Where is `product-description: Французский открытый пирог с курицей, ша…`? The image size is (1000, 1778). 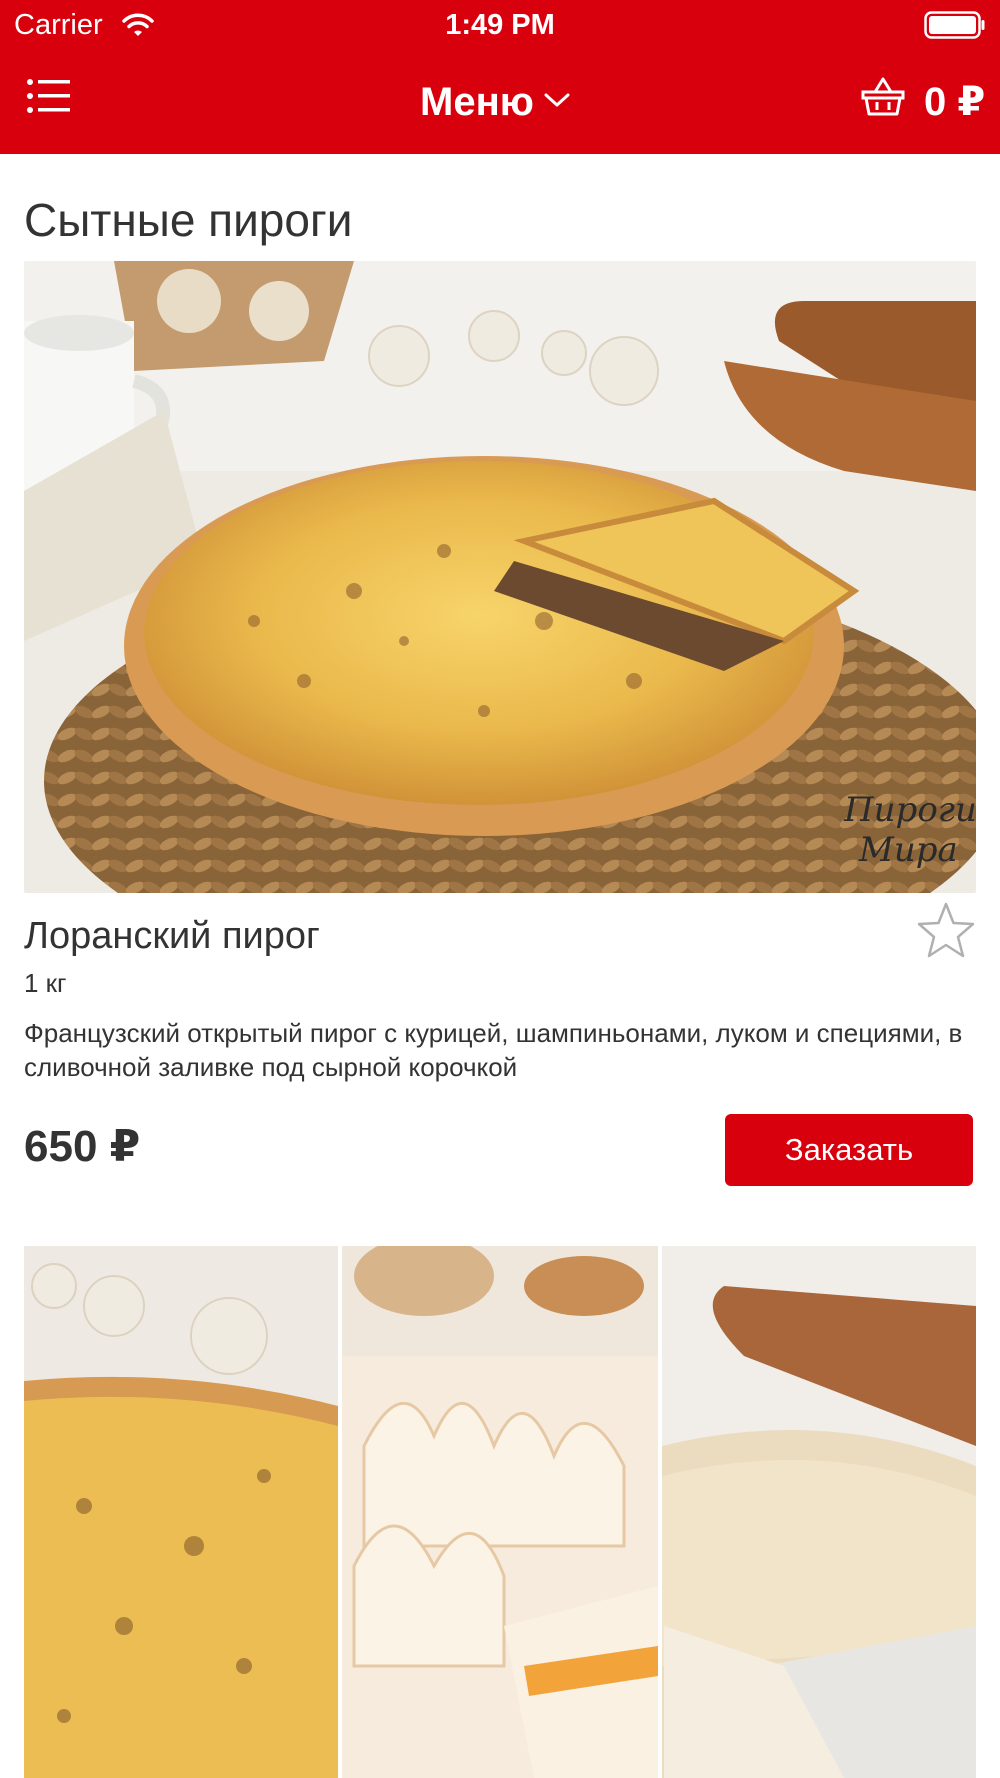
product-description: Французский открытый пирог с курицей, ша… is located at coordinates (493, 1050).